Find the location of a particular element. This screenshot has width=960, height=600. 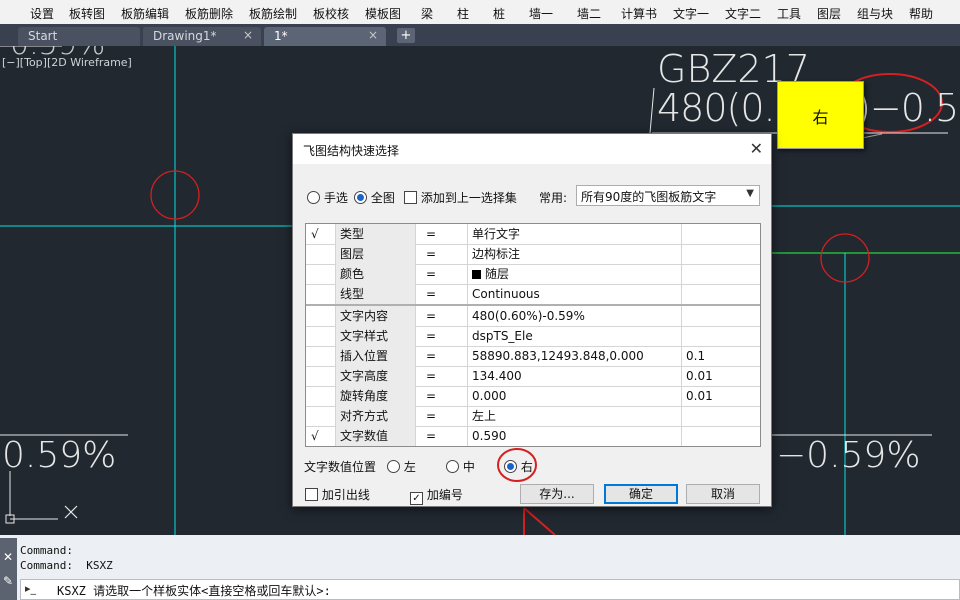

row-operator: = is located at coordinates (442, 294).